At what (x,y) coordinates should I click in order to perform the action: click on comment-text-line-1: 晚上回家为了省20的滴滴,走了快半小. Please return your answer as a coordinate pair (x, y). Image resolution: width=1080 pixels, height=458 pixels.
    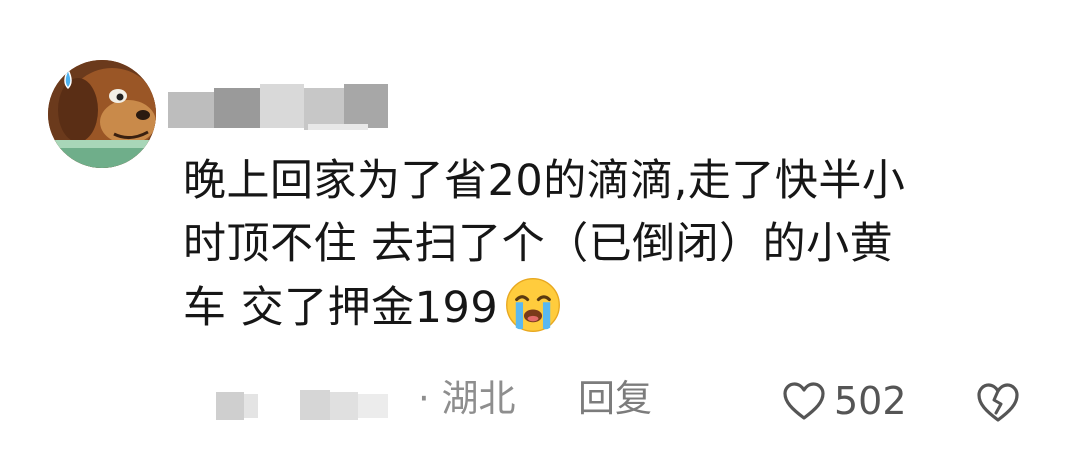
    Looking at the image, I should click on (544, 181).